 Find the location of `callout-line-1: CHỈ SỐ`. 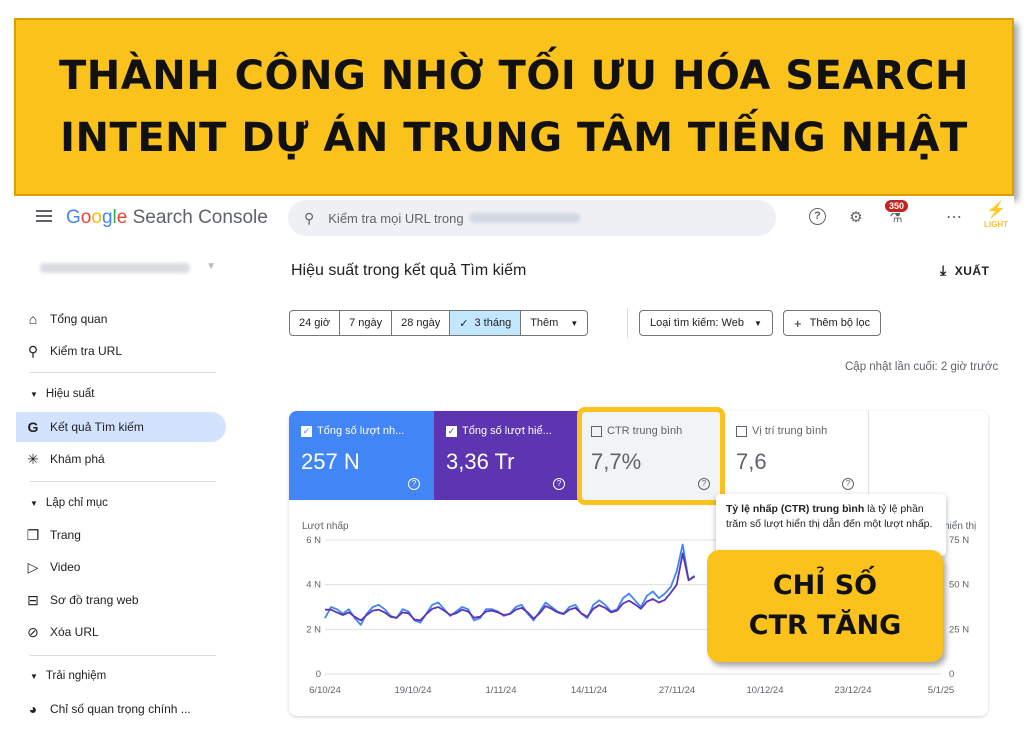

callout-line-1: CHỈ SỐ is located at coordinates (825, 585).